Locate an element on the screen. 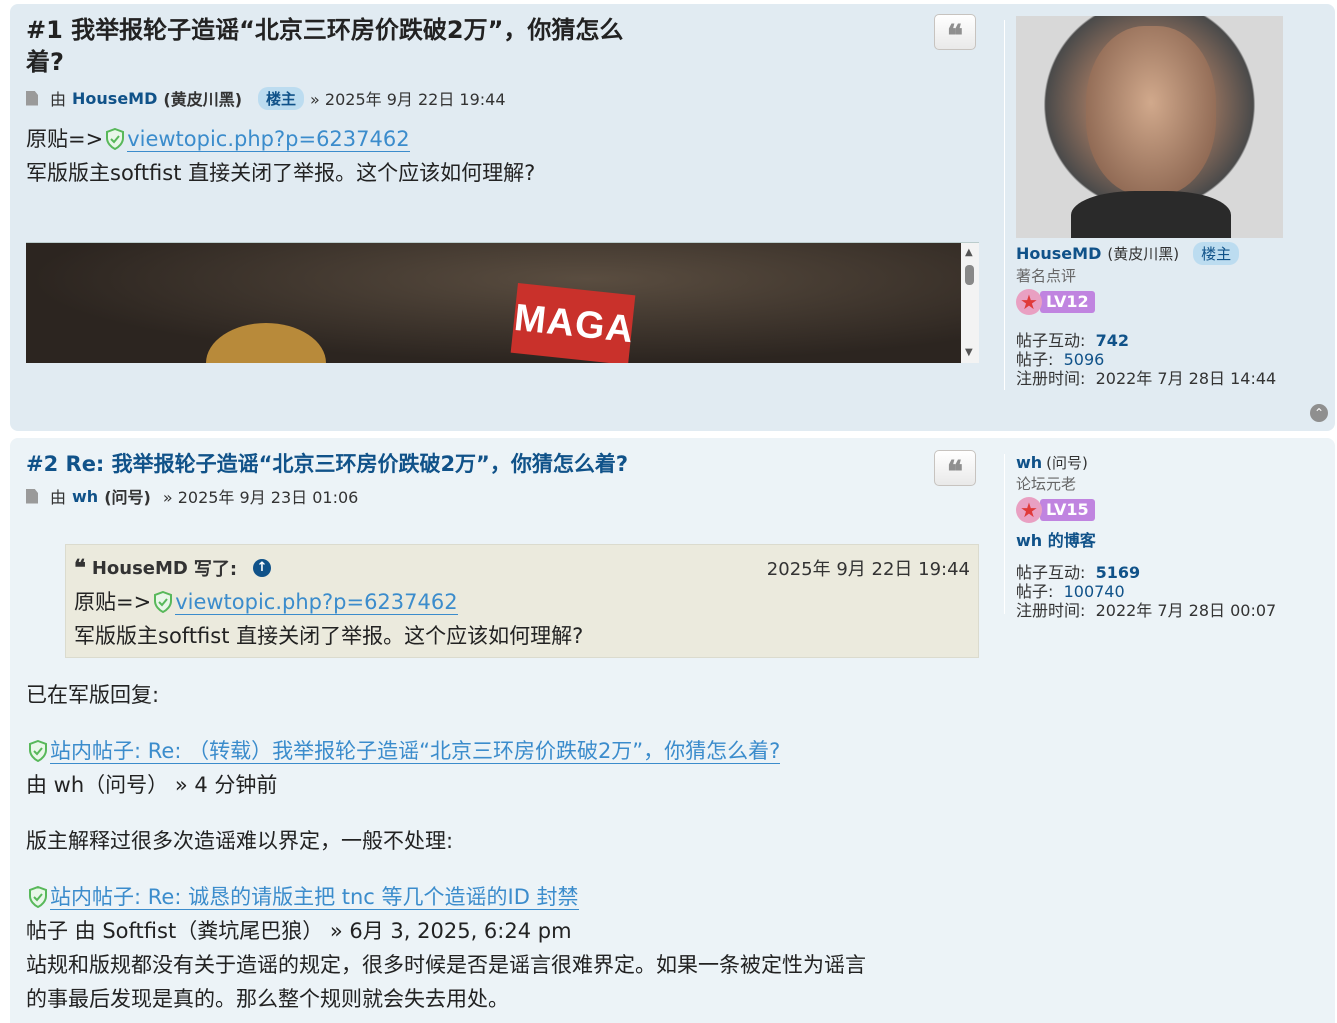 The width and height of the screenshot is (1337, 1023). scroll-thumb is located at coordinates (969, 275).